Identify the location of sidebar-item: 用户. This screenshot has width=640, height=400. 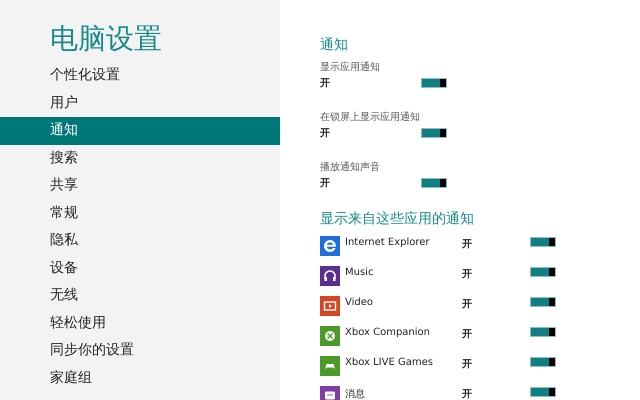
(140, 103).